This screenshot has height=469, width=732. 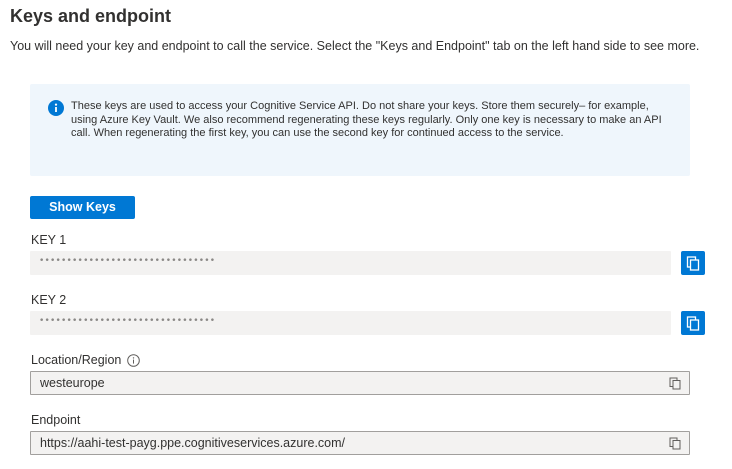 What do you see at coordinates (72, 383) in the screenshot?
I see `location-value: westeurope` at bounding box center [72, 383].